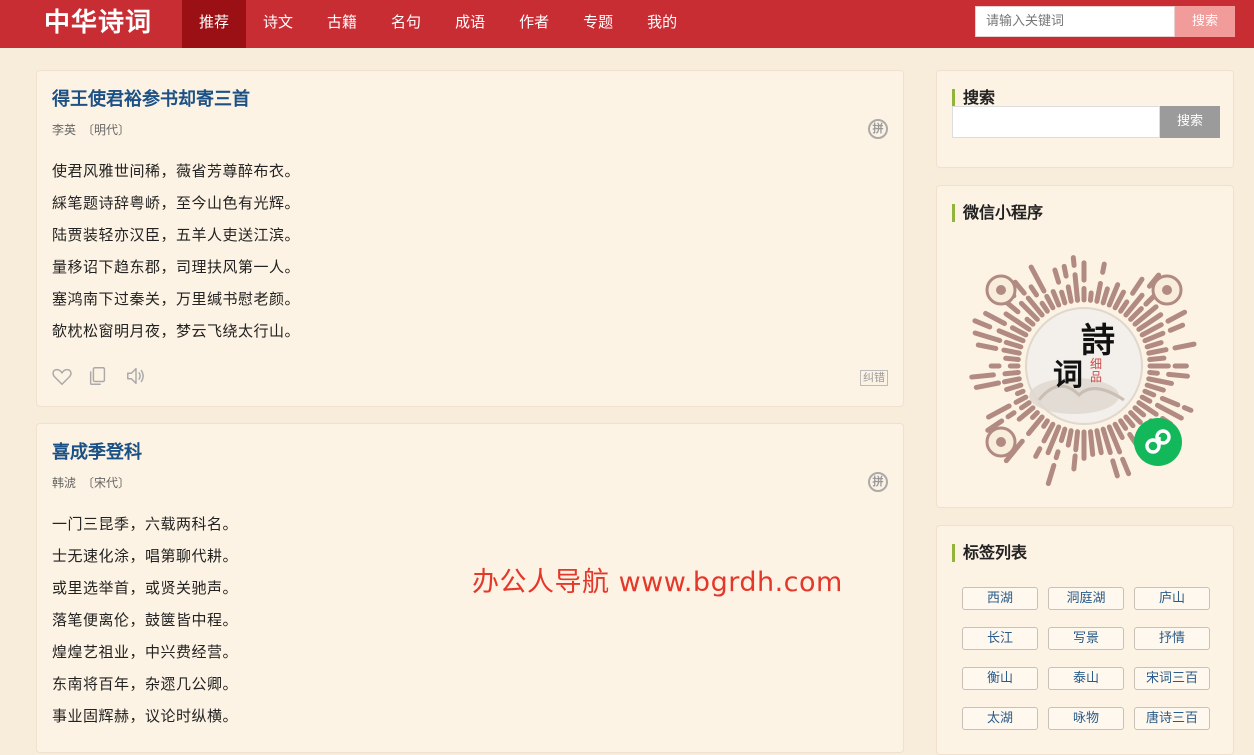  What do you see at coordinates (176, 267) in the screenshot?
I see `poem-line: 量移诏下趋东郡，司理扶风第一人。` at bounding box center [176, 267].